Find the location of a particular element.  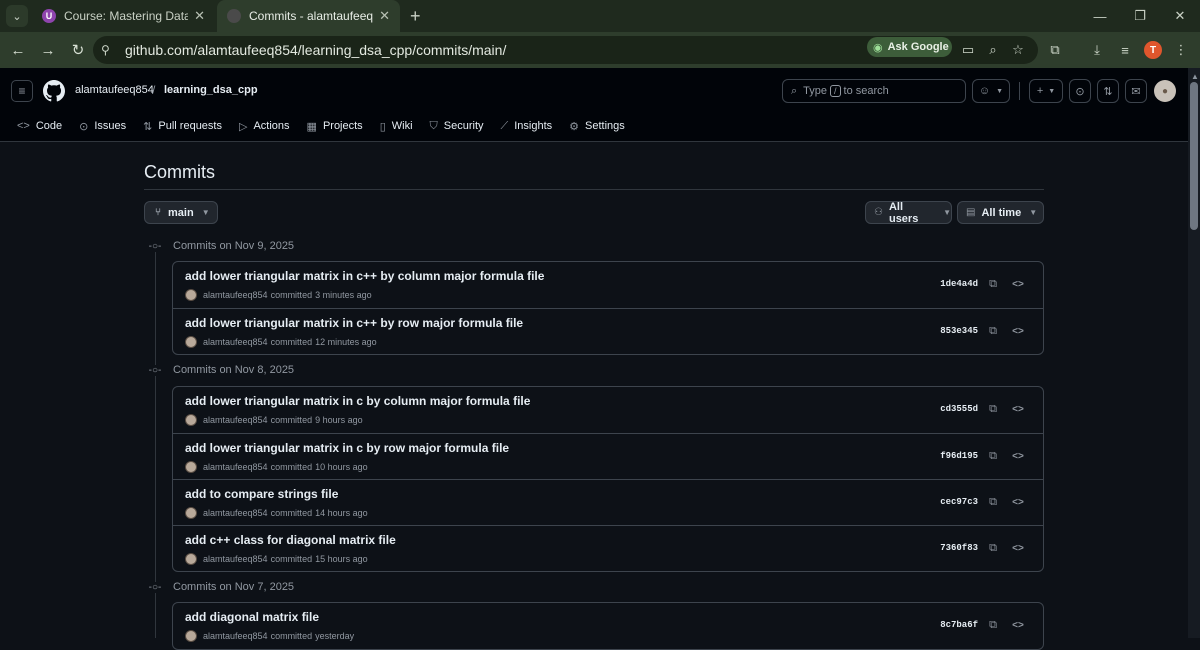

user-avatar: ● is located at coordinates (1165, 91).